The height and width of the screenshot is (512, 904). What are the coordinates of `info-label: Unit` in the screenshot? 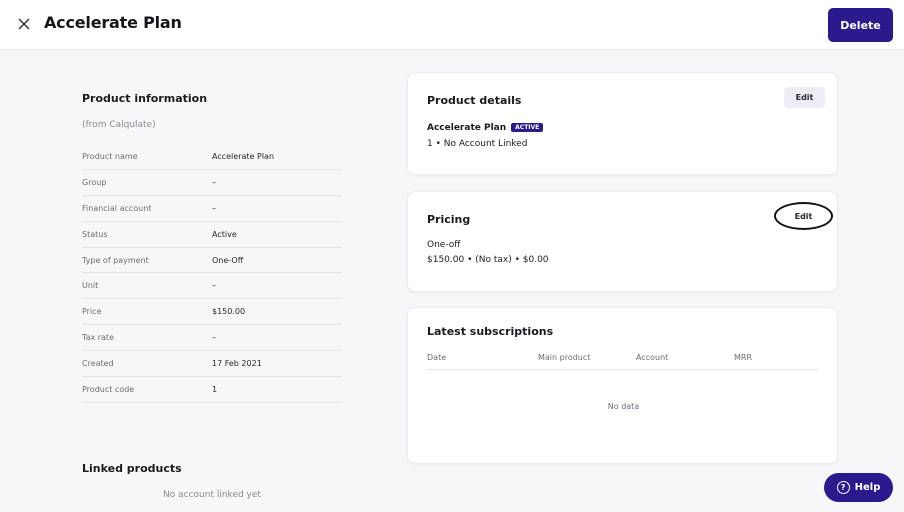 It's located at (90, 286).